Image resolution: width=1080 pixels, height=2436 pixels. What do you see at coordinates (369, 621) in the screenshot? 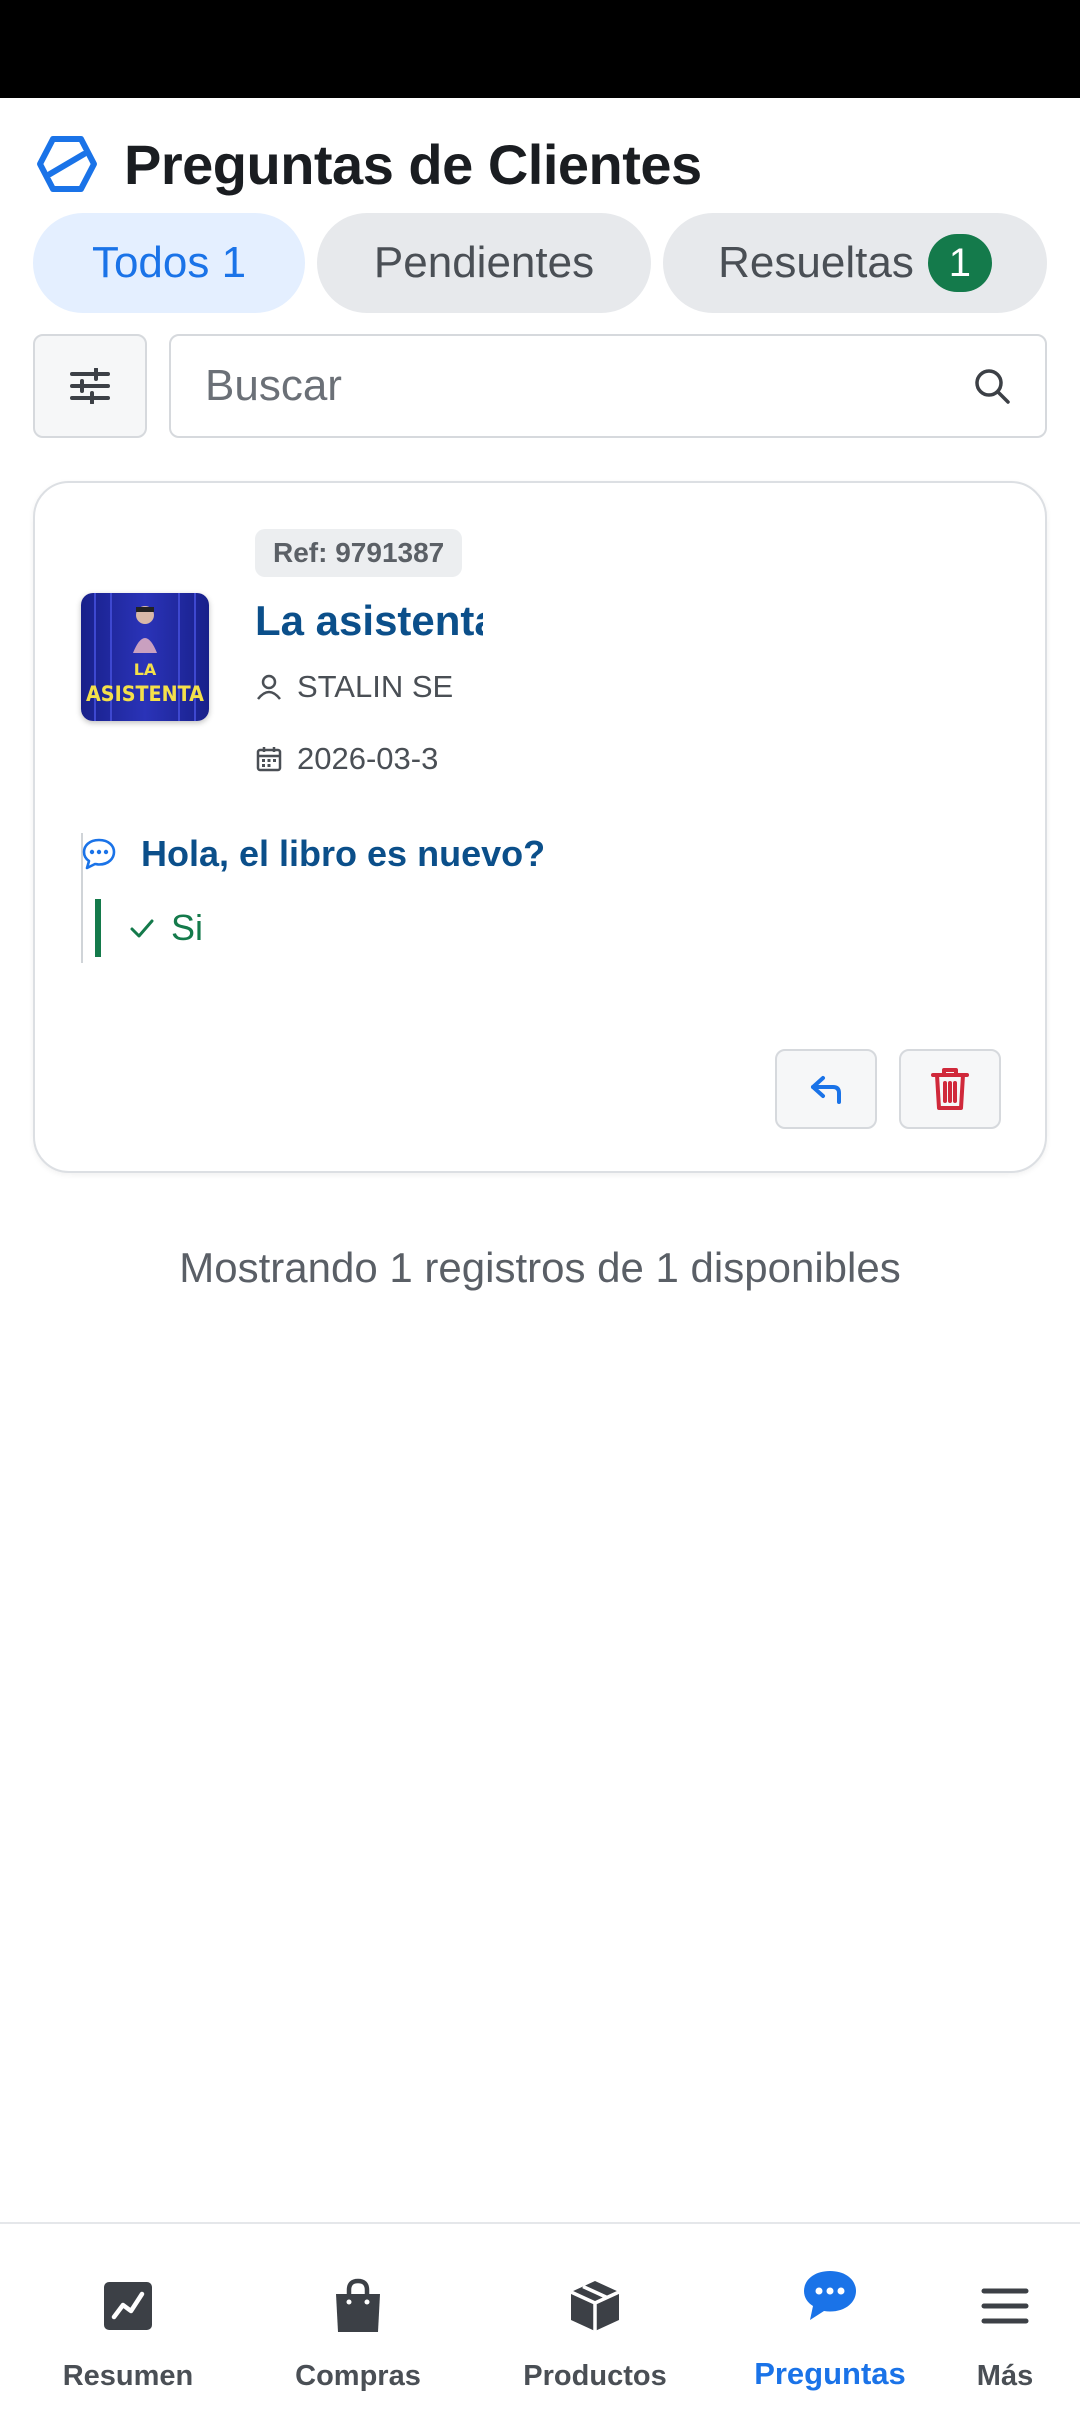
I see `product-title: La asistenta` at bounding box center [369, 621].